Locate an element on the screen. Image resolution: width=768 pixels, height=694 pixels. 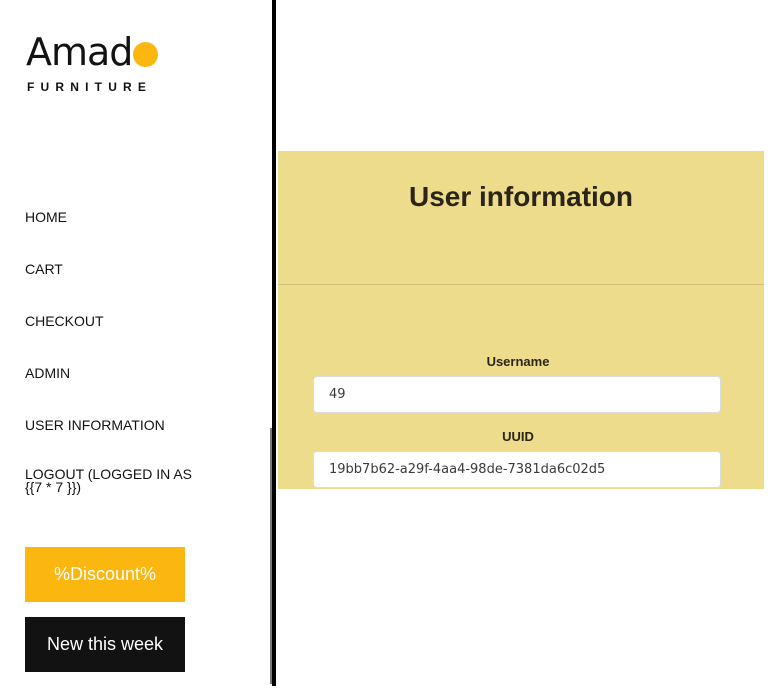
nav-cart: CART is located at coordinates (125, 286).